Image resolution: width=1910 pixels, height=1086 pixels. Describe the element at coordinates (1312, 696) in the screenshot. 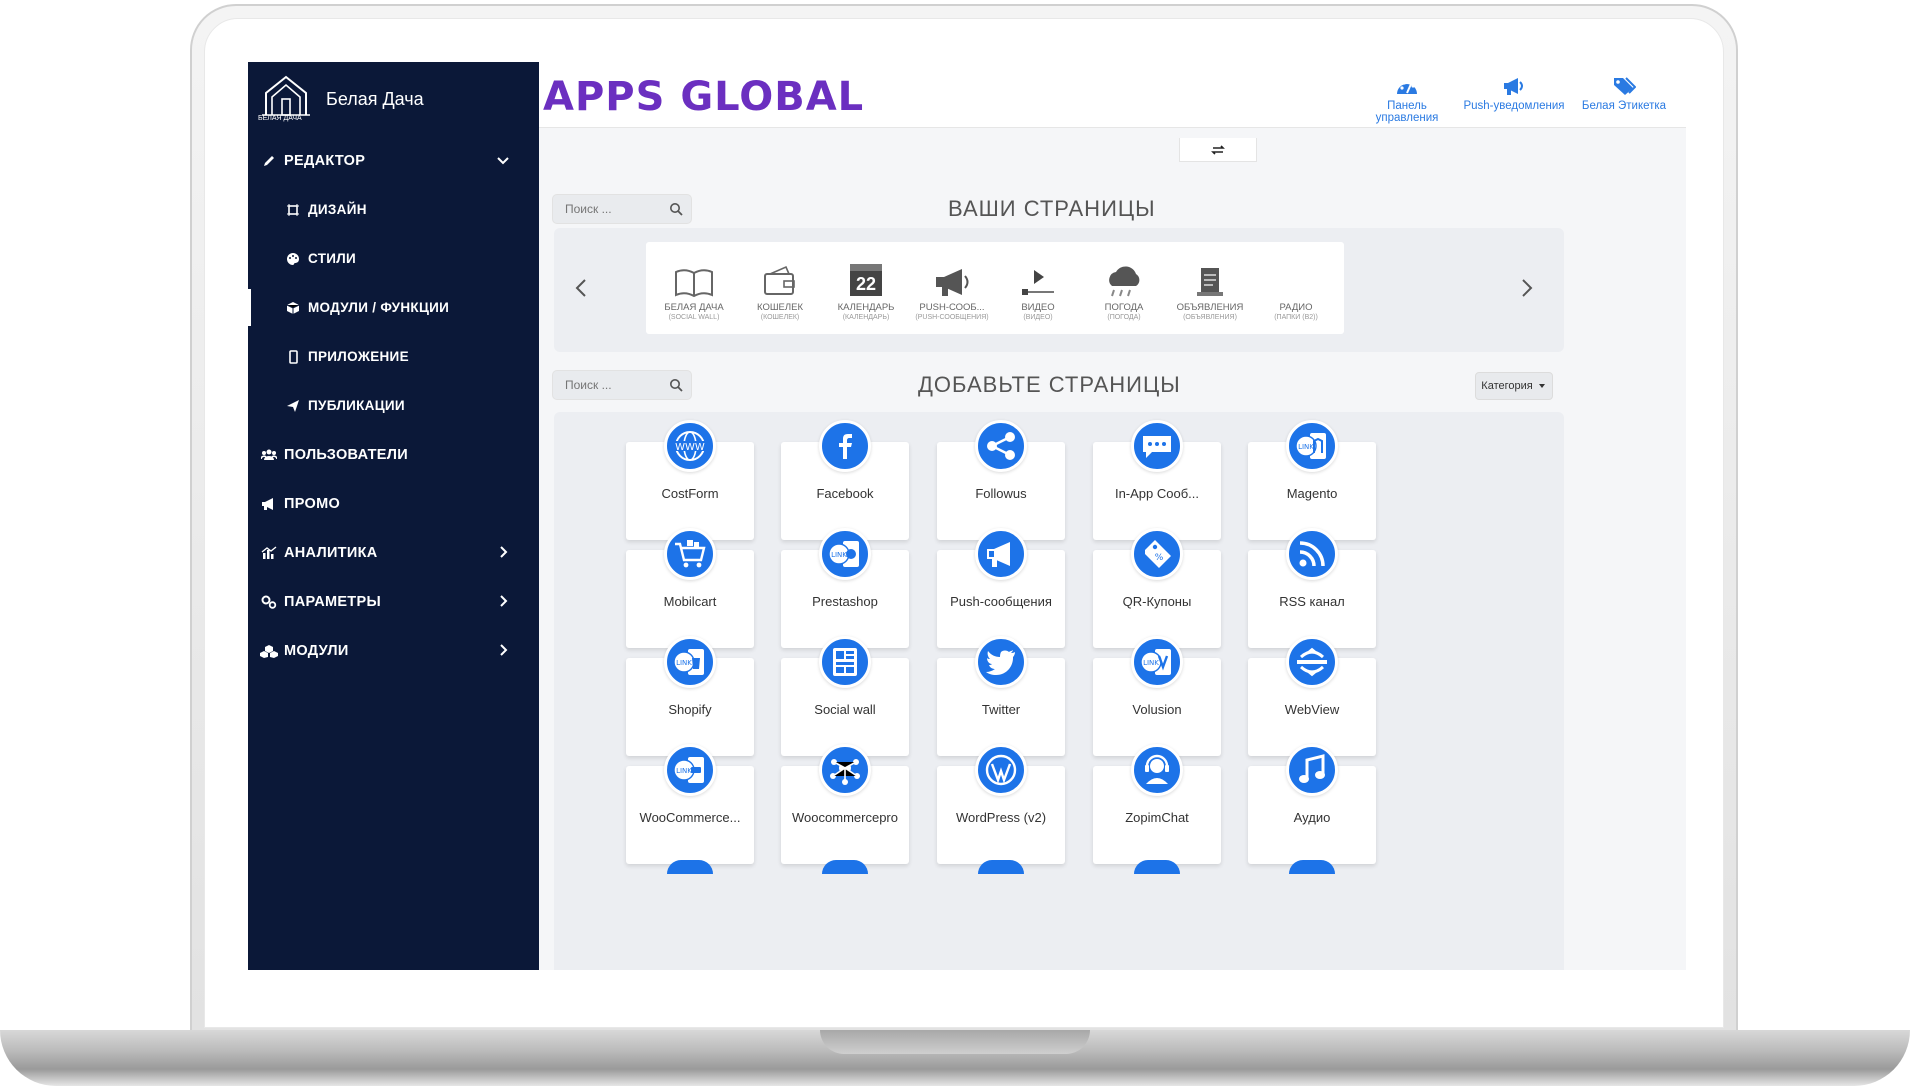

I see `module-card: WebView` at that location.